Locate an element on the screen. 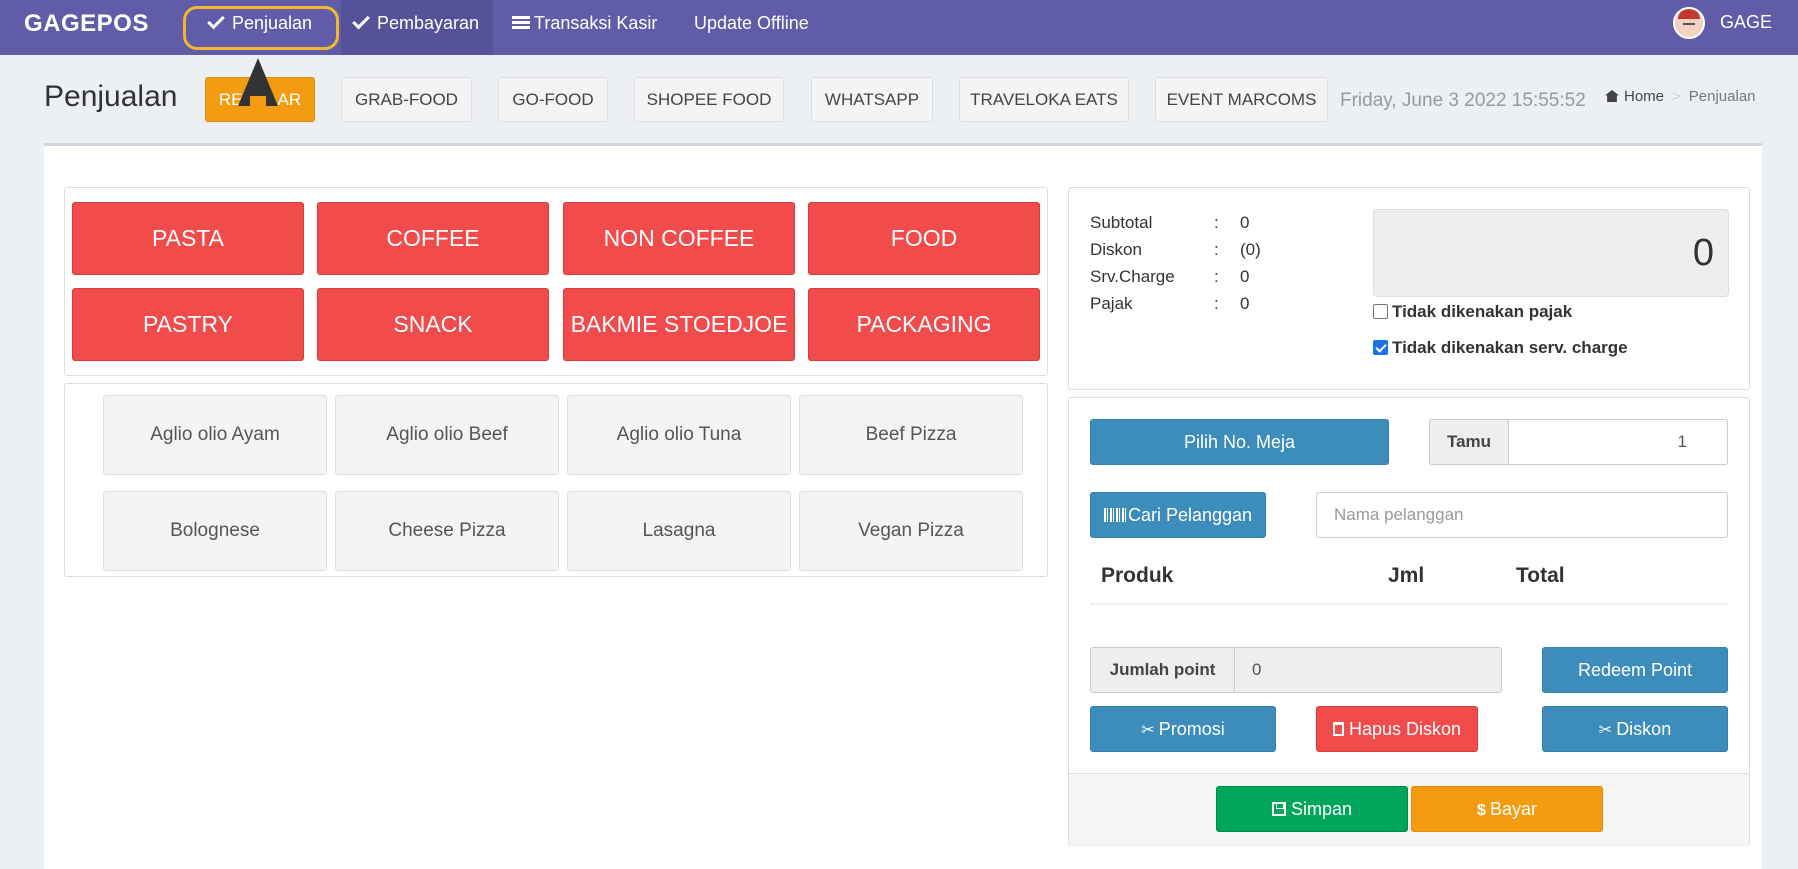  breadcrumb-current: Penjualan is located at coordinates (1722, 96).